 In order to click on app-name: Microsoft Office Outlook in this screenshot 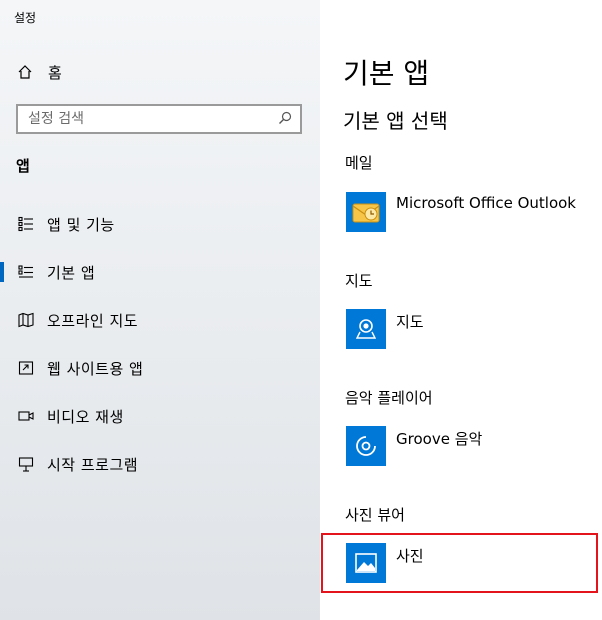, I will do `click(486, 203)`.